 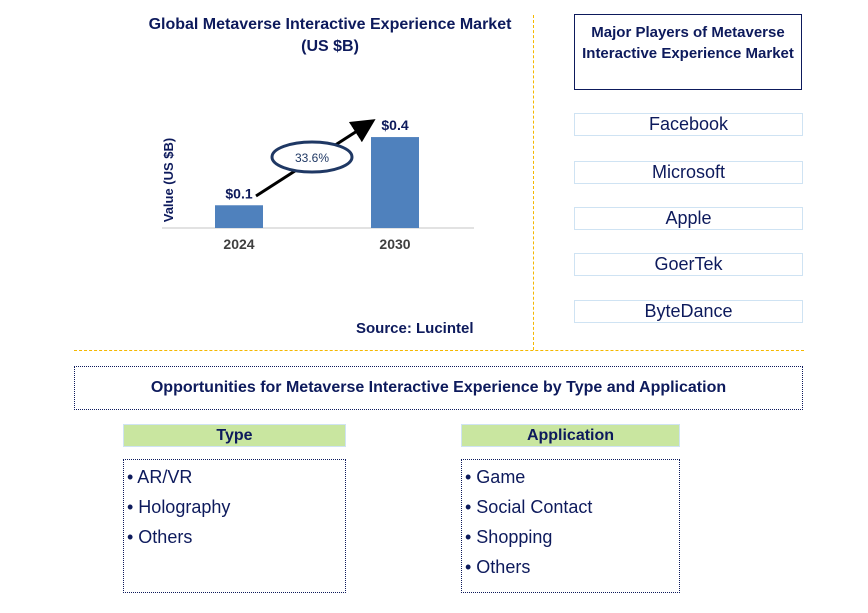 I want to click on type-header: Type, so click(x=234, y=435).